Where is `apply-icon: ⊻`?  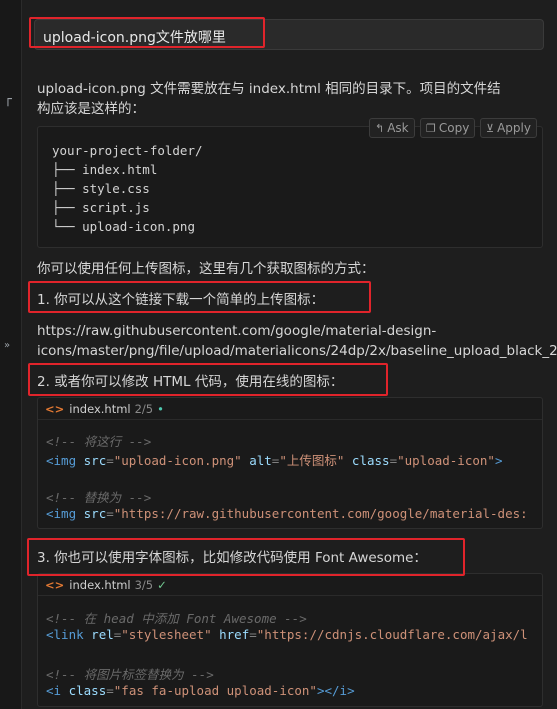 apply-icon: ⊻ is located at coordinates (490, 128).